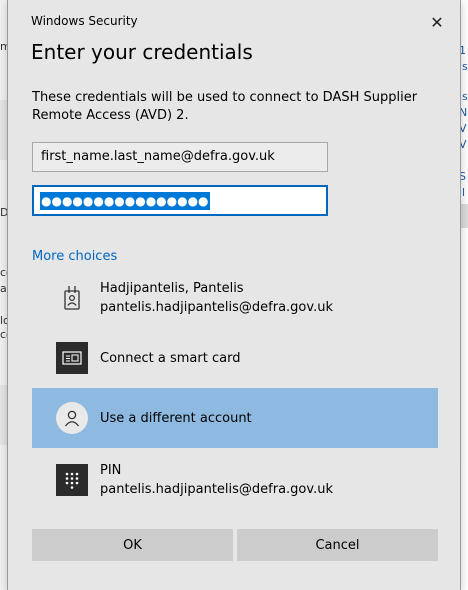  I want to click on window-title: Windows Security, so click(84, 21).